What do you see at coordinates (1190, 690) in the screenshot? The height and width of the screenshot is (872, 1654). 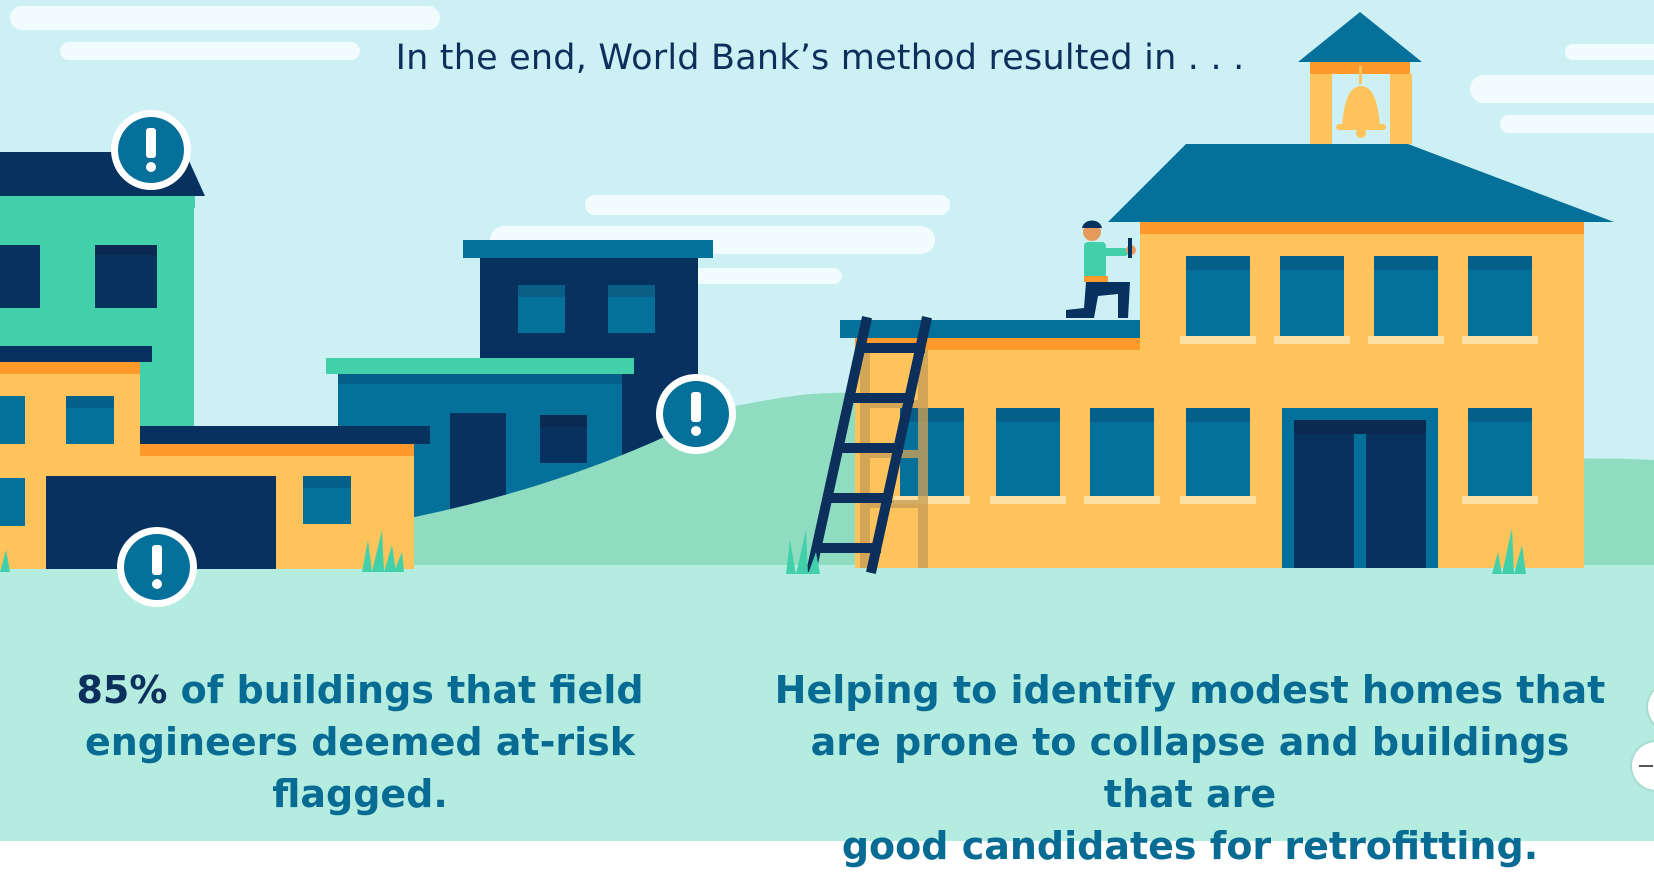 I see `caption-right-line1: Helping to identify modest homes that` at bounding box center [1190, 690].